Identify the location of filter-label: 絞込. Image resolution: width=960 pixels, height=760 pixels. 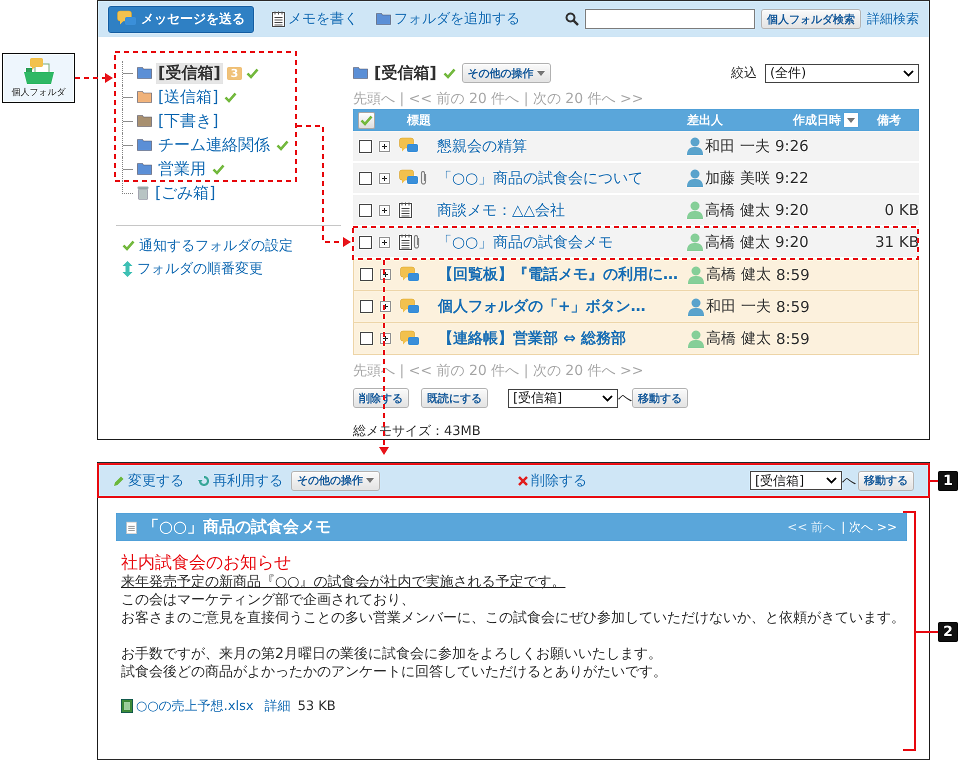
(744, 73).